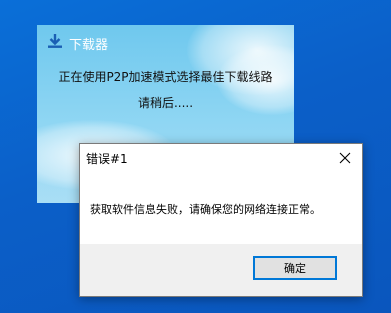  I want to click on downloader-header: 下载器, so click(77, 43).